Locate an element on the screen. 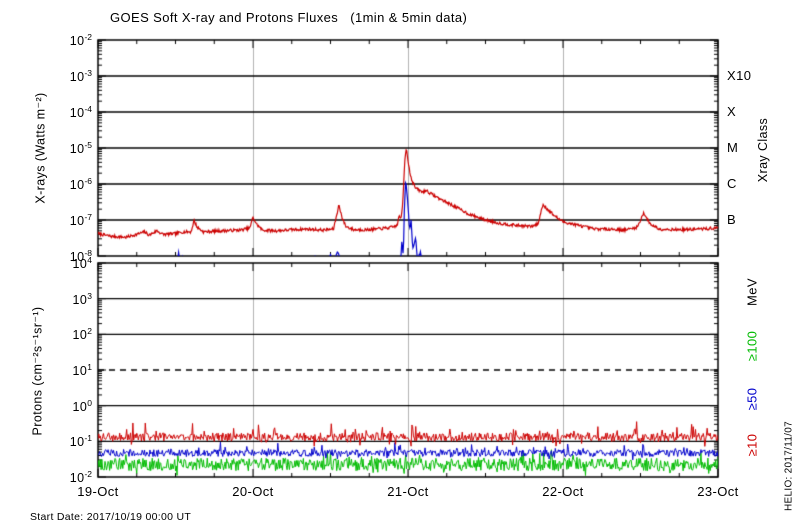 This screenshot has width=800, height=530. xray-class-label: X10 is located at coordinates (739, 75).